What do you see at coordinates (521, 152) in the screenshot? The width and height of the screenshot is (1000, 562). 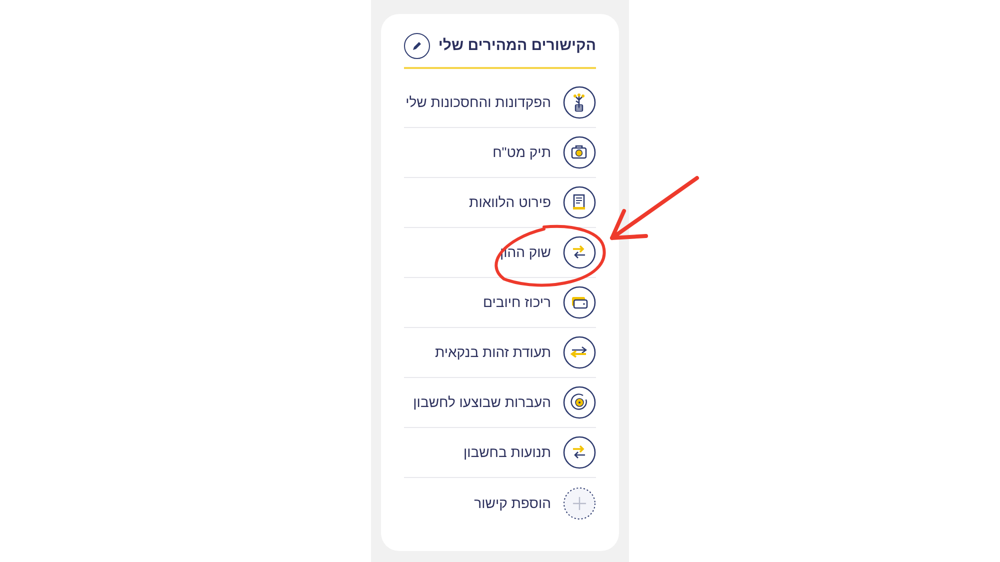 I see `quick-link: תיק מט"ח` at bounding box center [521, 152].